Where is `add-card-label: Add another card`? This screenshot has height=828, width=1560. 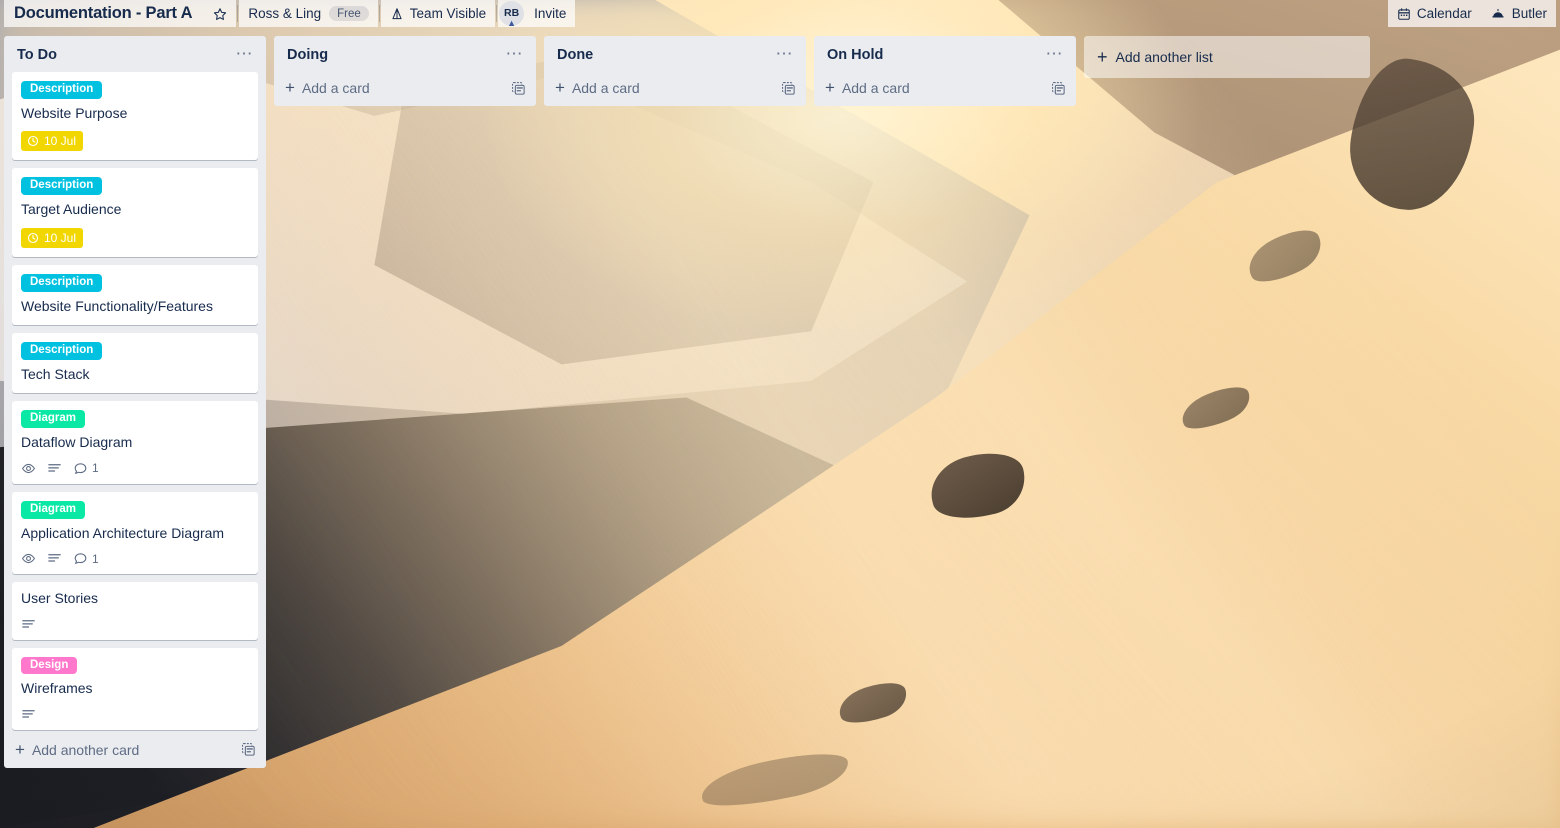
add-card-label: Add another card is located at coordinates (85, 749).